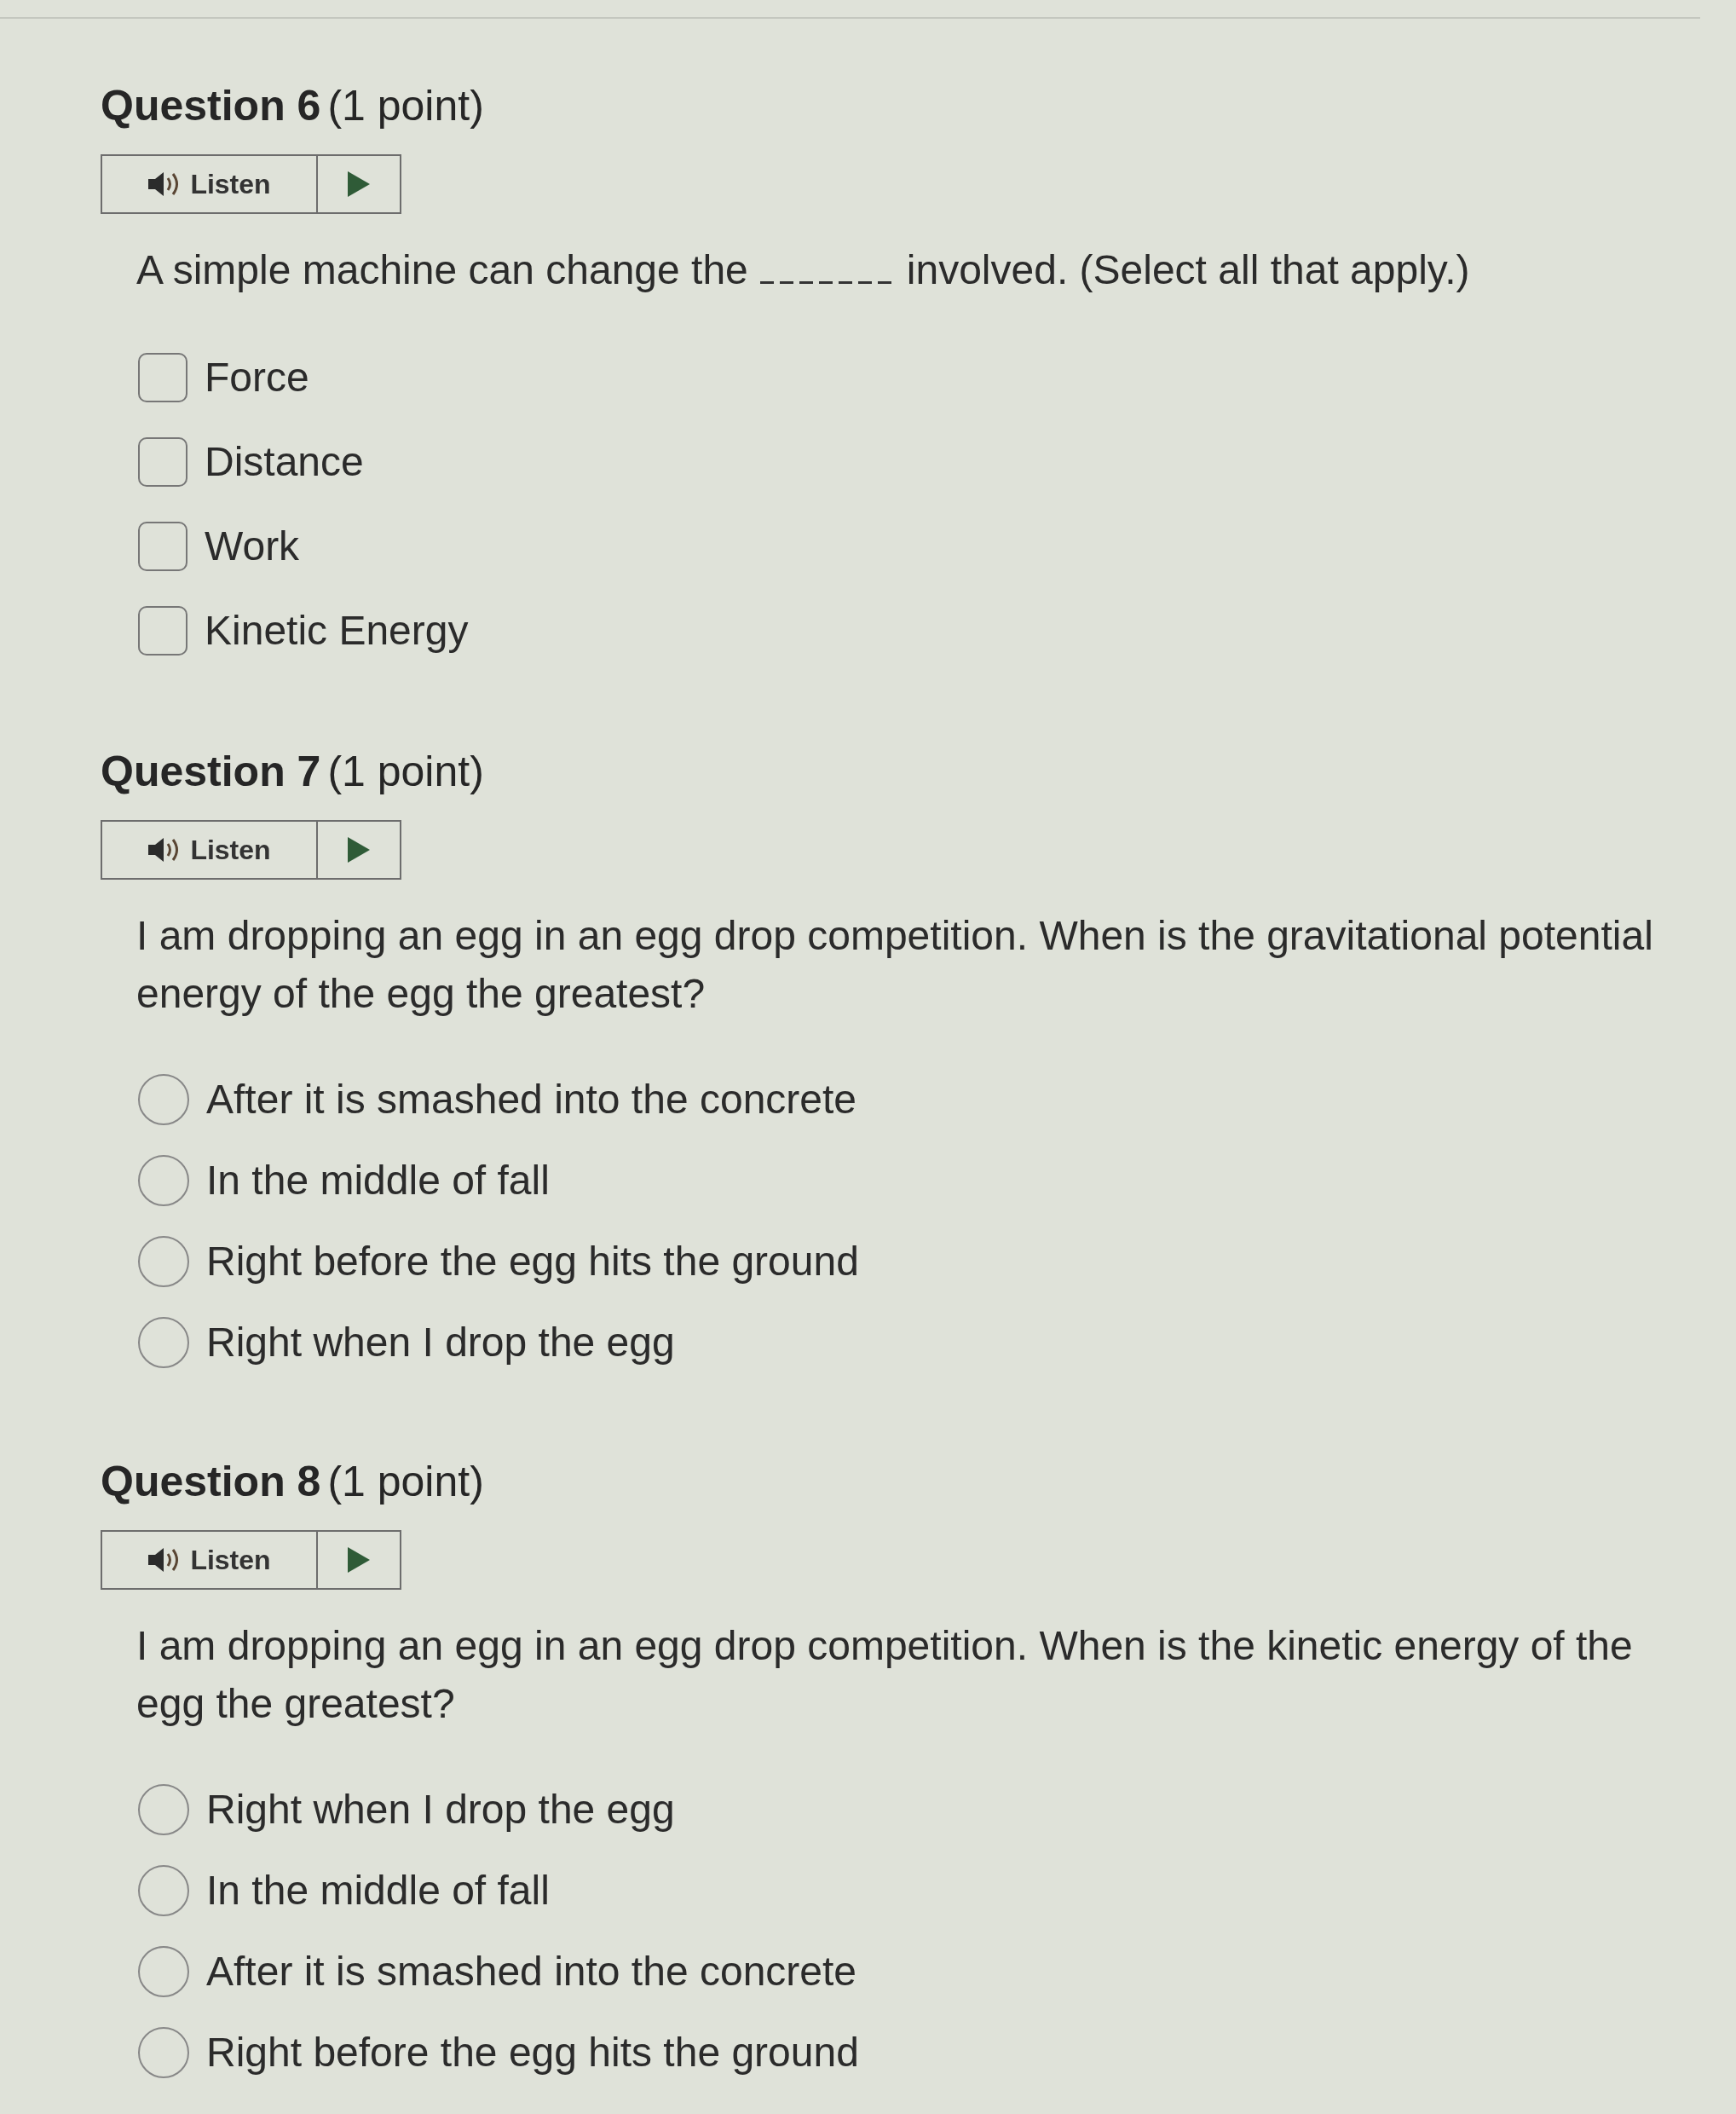  I want to click on question-text: I am dropping an egg in an egg drop competition. When is the gravitational potential energy of the egg the greatest?, so click(894, 964).